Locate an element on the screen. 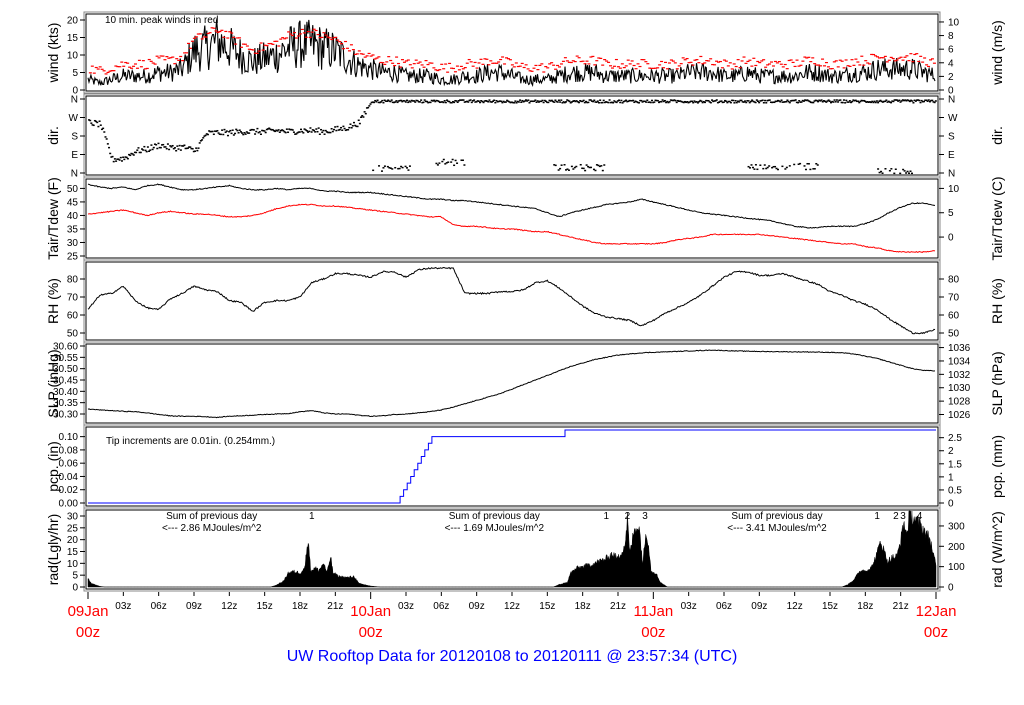 This screenshot has height=705, width=1024. dir-left-tick-label: W is located at coordinates (74, 118).